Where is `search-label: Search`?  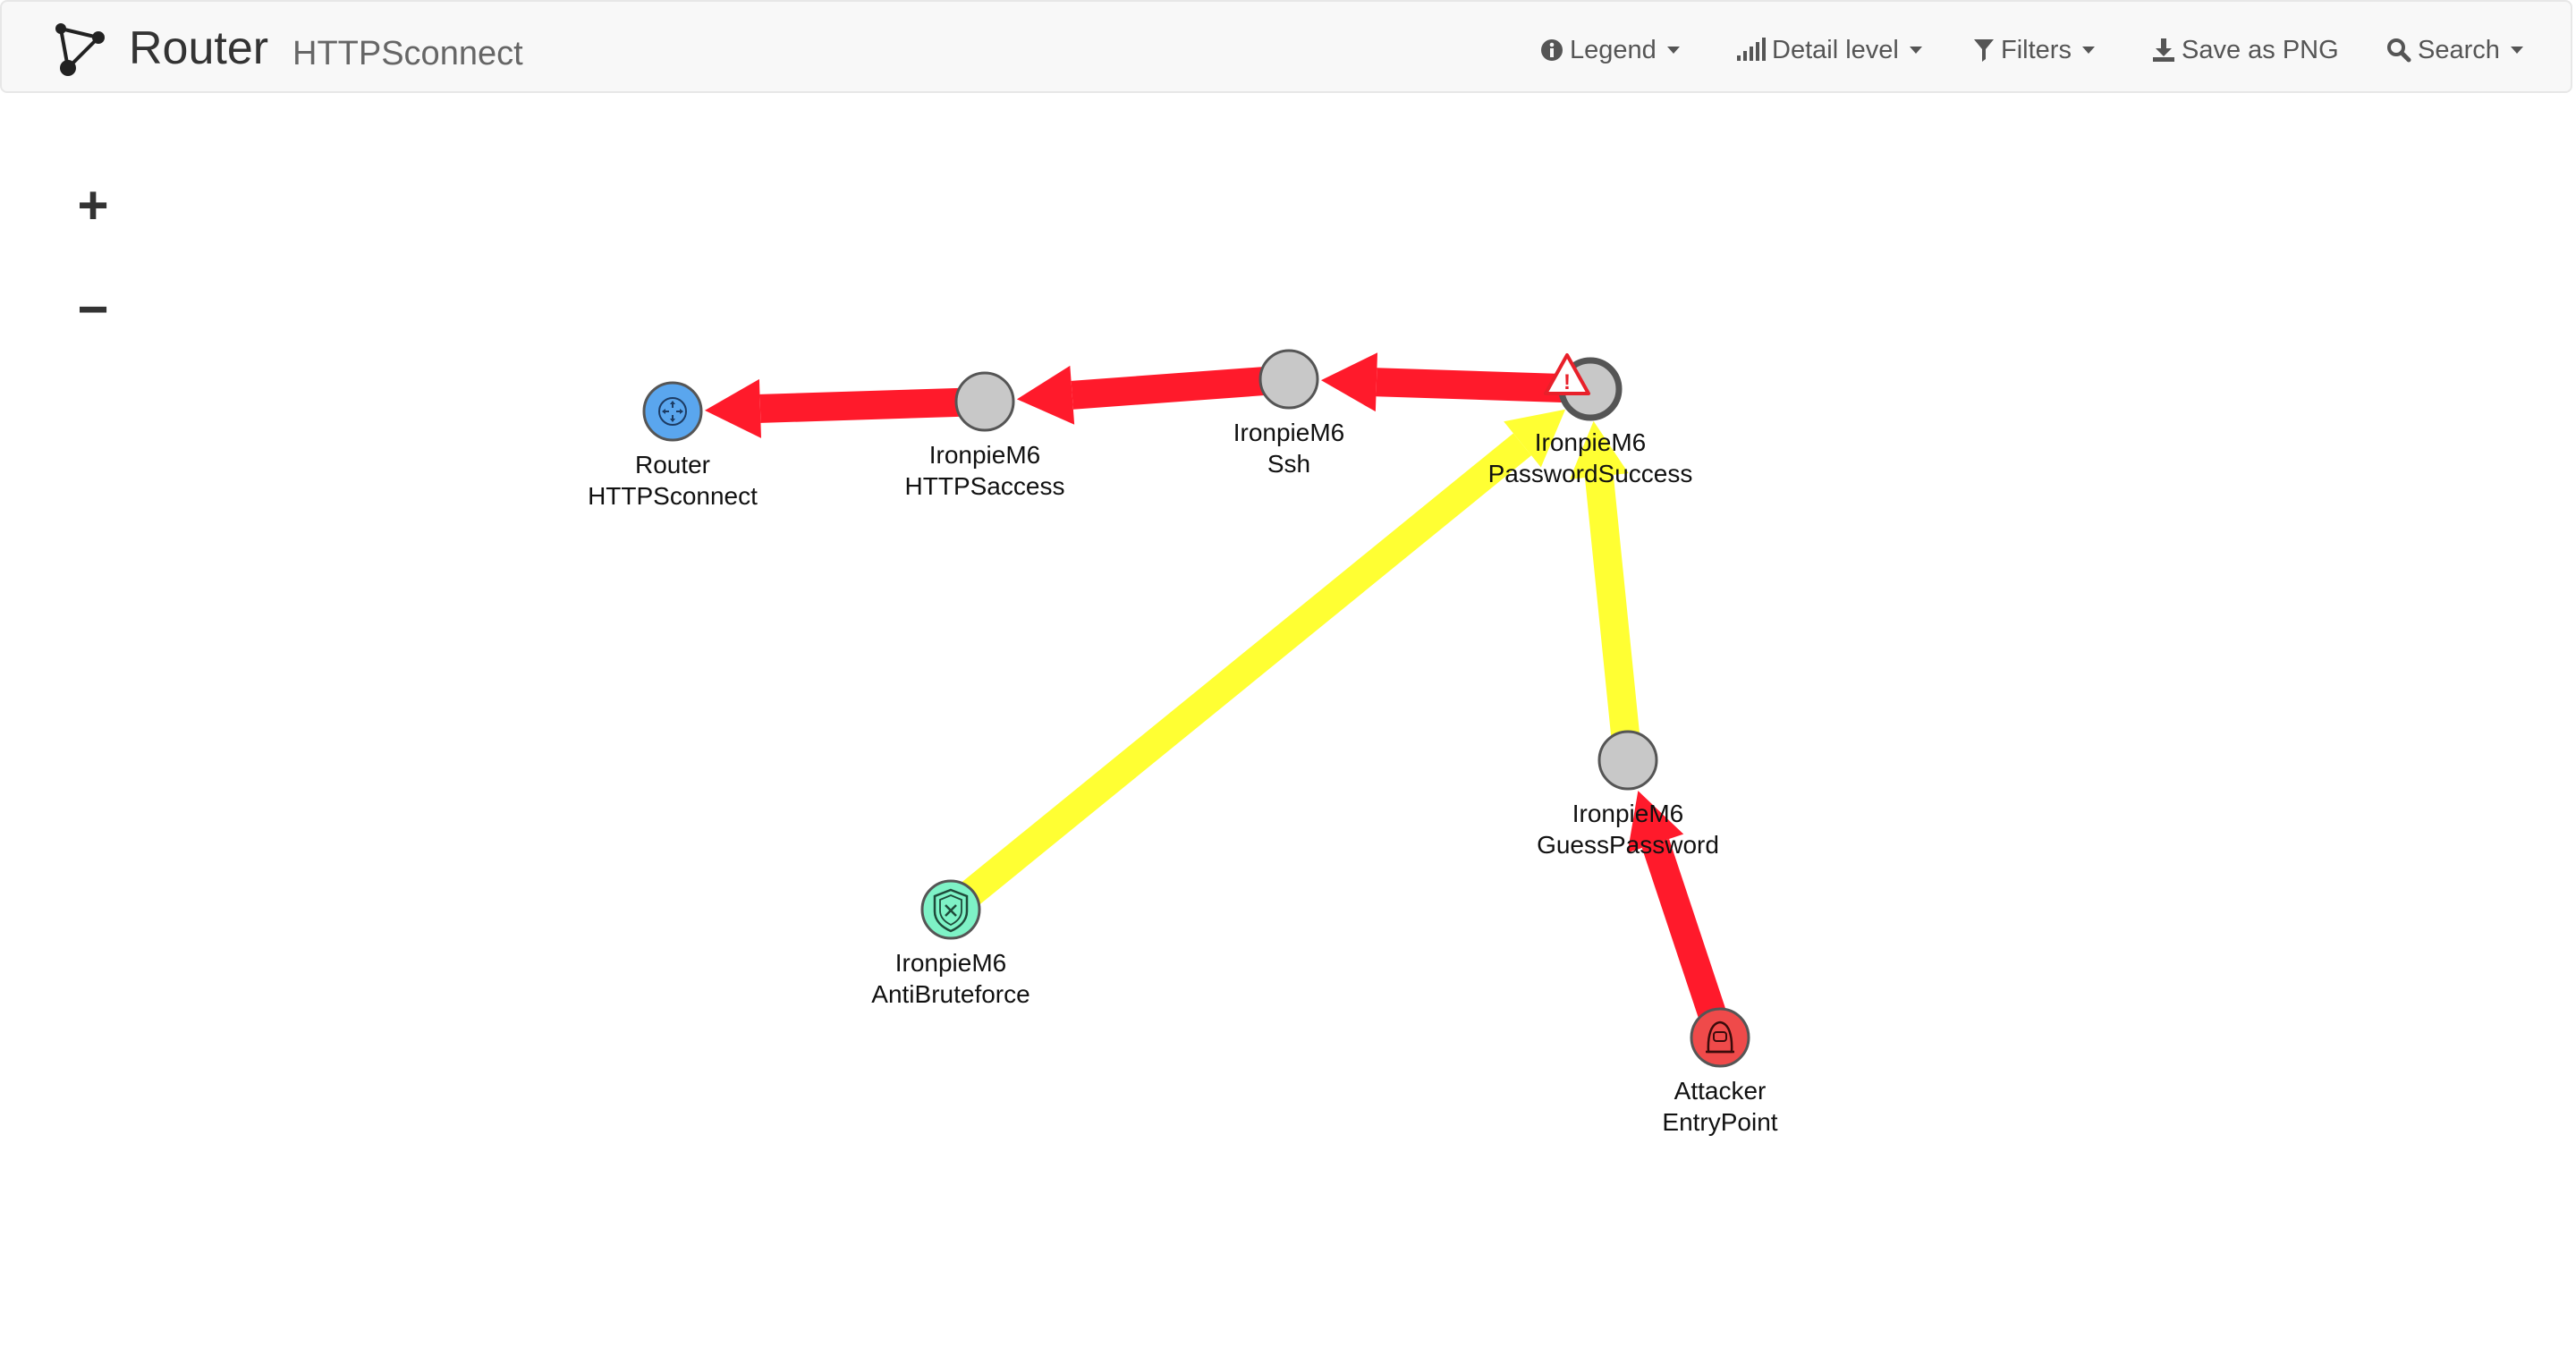
search-label: Search is located at coordinates (2459, 50).